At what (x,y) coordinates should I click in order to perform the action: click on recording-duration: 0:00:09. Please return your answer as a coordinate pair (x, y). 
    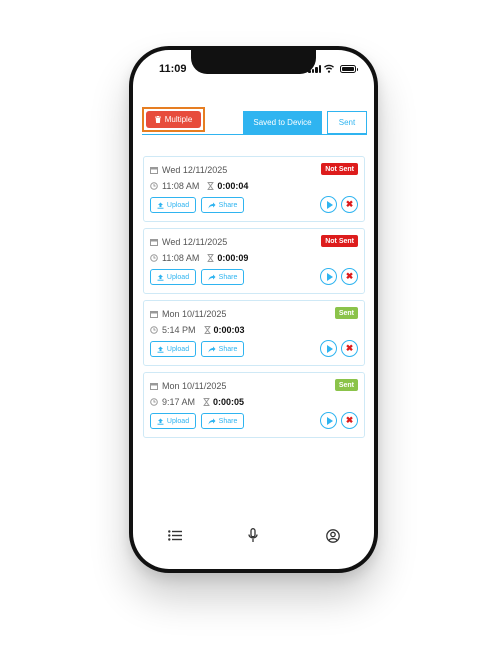
    Looking at the image, I should click on (233, 258).